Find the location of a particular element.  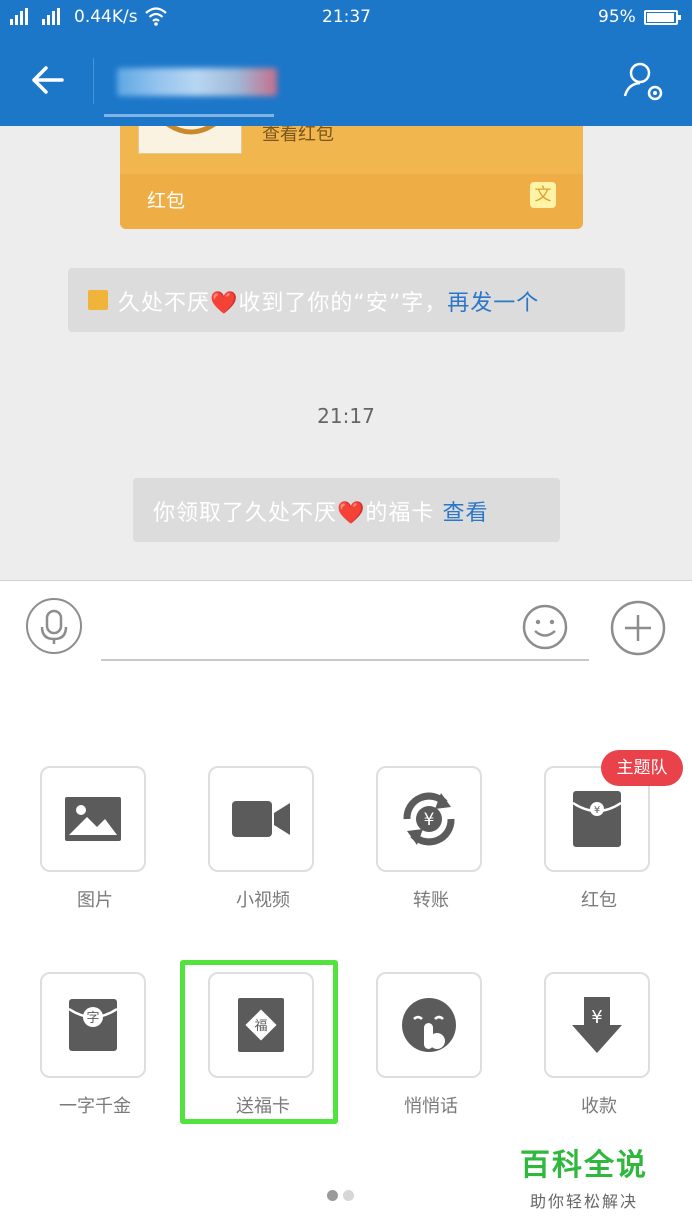

network-speed: 0.44K/s is located at coordinates (106, 17).